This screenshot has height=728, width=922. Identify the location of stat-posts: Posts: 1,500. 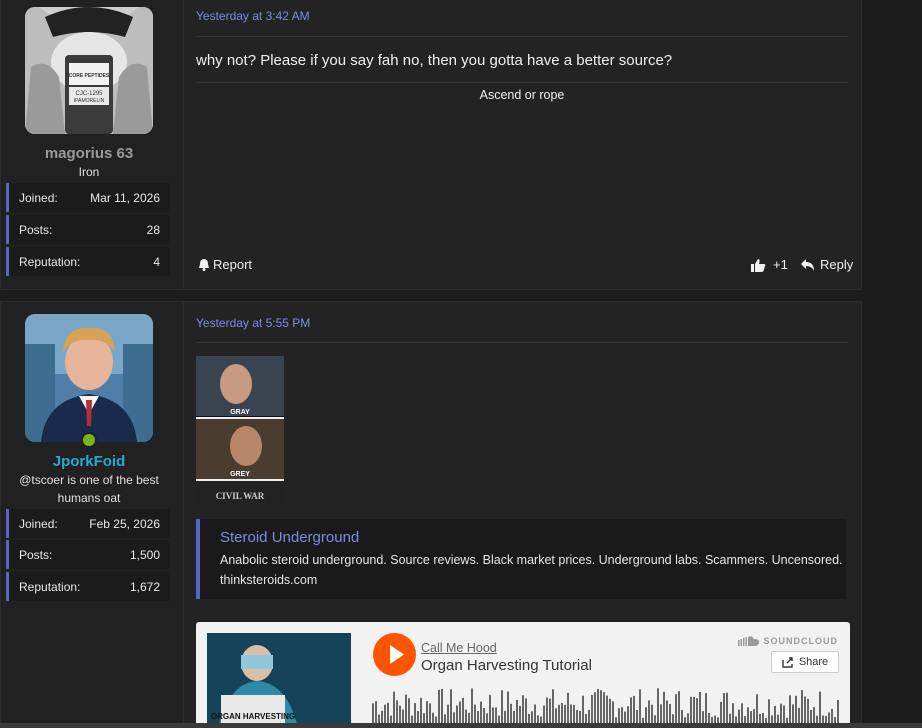
(88, 554).